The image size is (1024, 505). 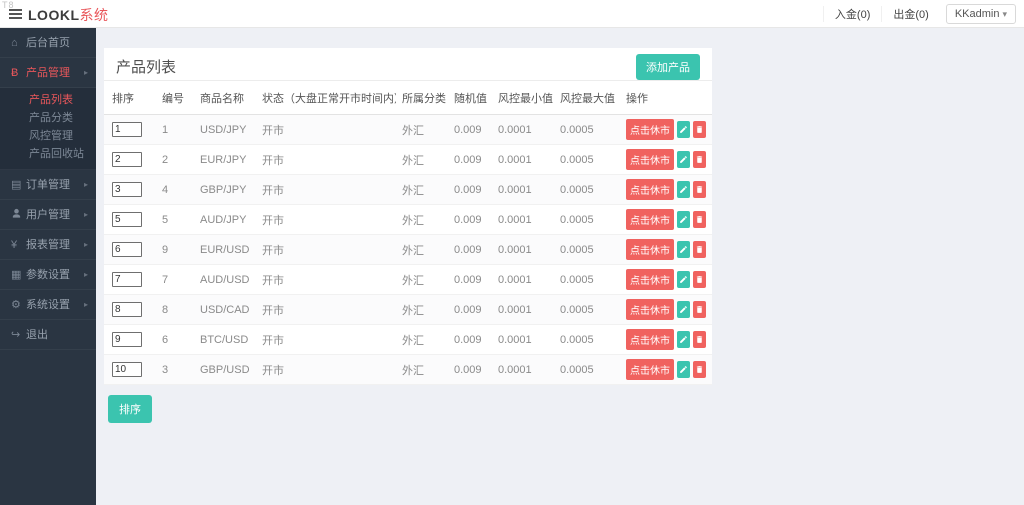 I want to click on product-name-cell: EUR/JPY, so click(x=225, y=159).